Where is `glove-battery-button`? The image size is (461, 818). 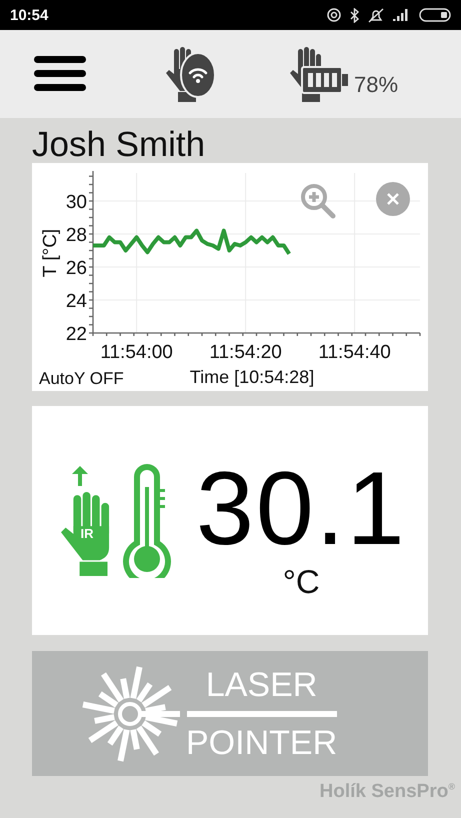 glove-battery-button is located at coordinates (320, 74).